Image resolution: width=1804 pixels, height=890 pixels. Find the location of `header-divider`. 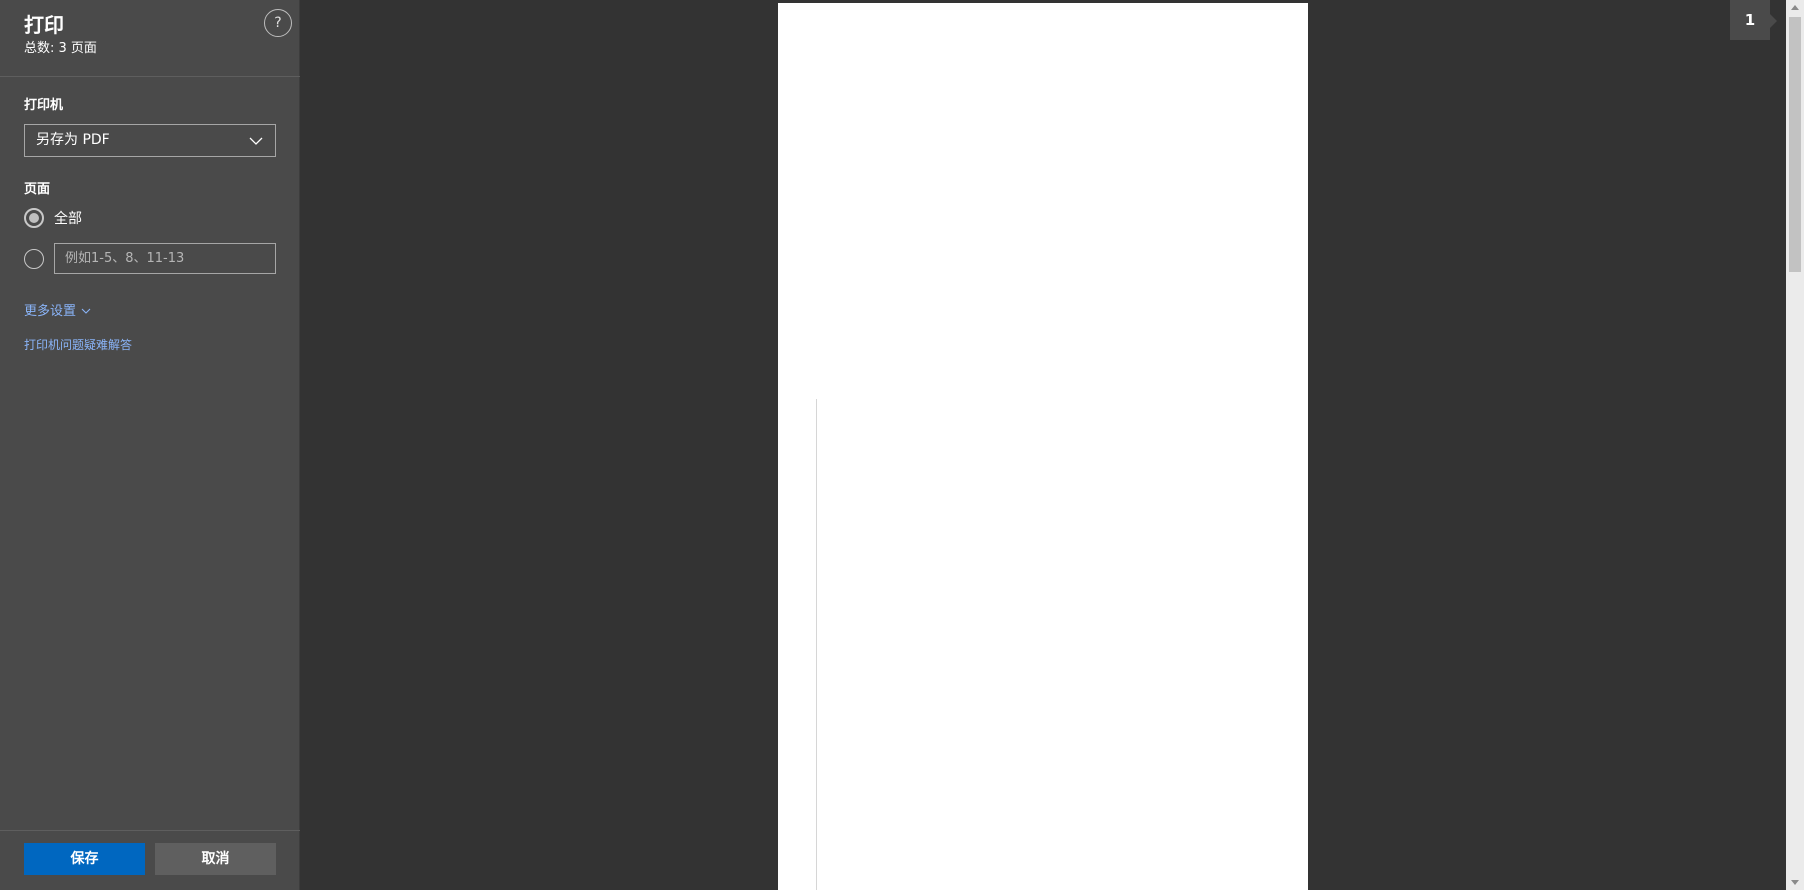

header-divider is located at coordinates (150, 76).